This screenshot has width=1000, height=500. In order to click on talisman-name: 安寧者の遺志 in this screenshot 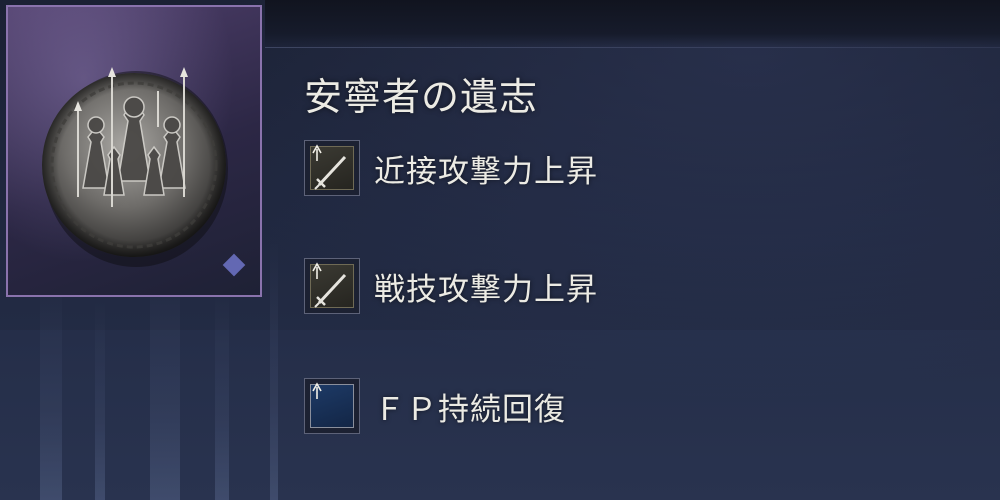, I will do `click(421, 97)`.